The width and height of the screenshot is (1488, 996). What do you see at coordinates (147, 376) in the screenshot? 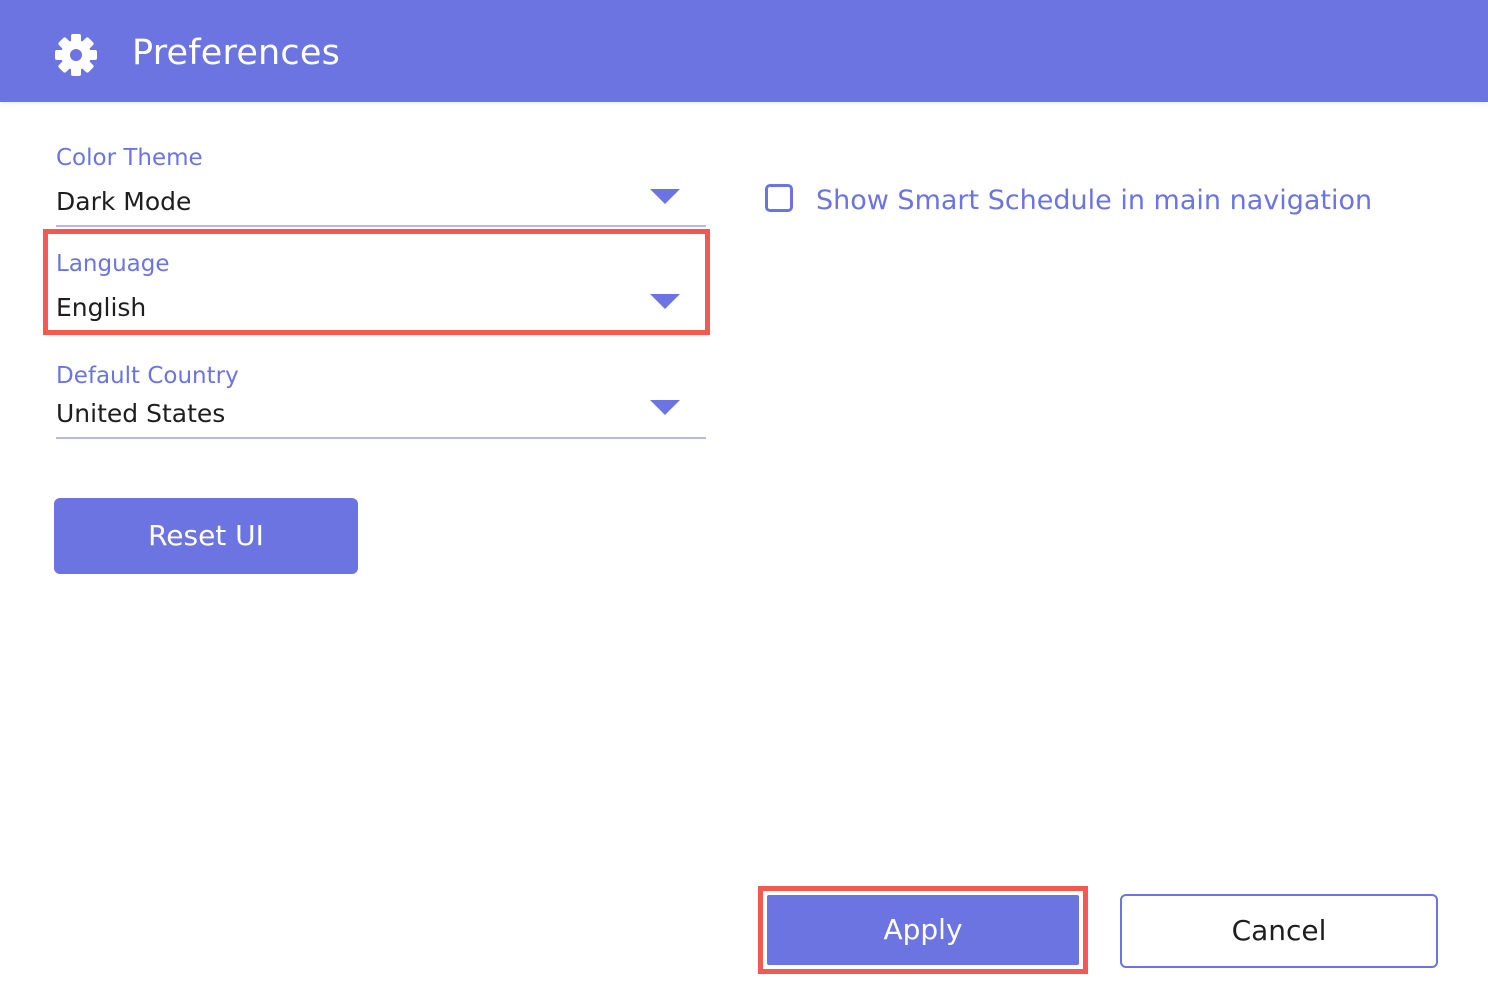
I see `default-country-label: Default Country` at bounding box center [147, 376].